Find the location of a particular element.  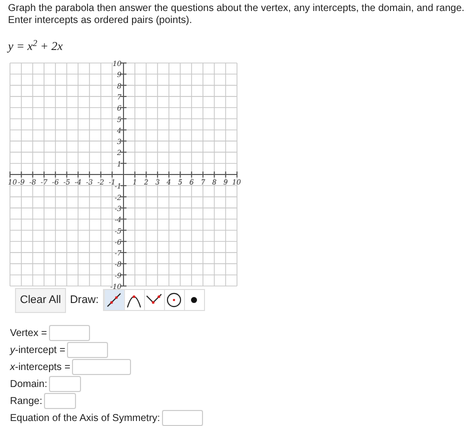

field-label: Vertex = is located at coordinates (28, 333).